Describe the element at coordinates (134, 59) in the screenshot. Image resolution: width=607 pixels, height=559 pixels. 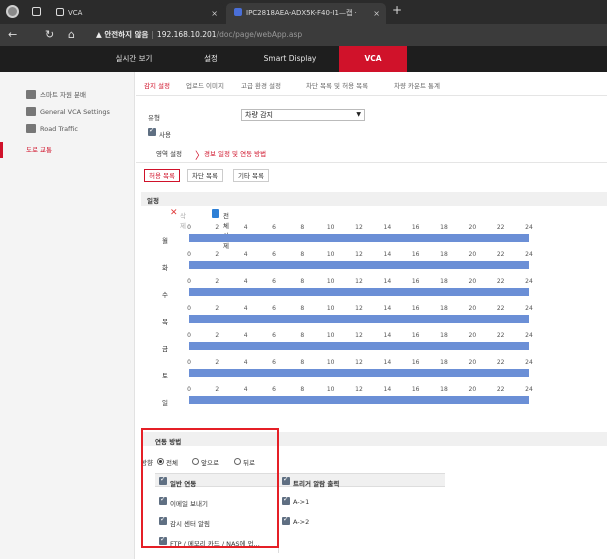
I see `nav-live-view: 실시간 보기` at that location.